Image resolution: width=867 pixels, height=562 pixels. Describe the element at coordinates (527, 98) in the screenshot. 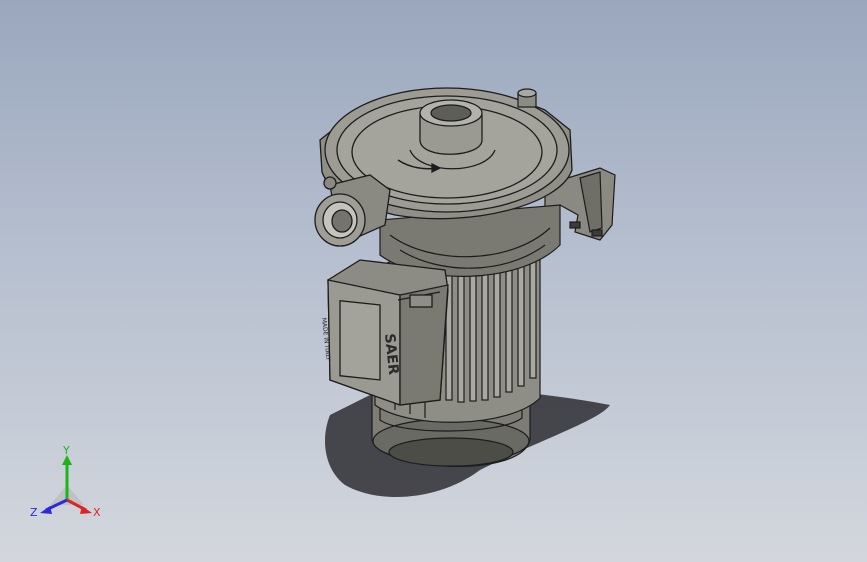

I see `vent-plug` at that location.